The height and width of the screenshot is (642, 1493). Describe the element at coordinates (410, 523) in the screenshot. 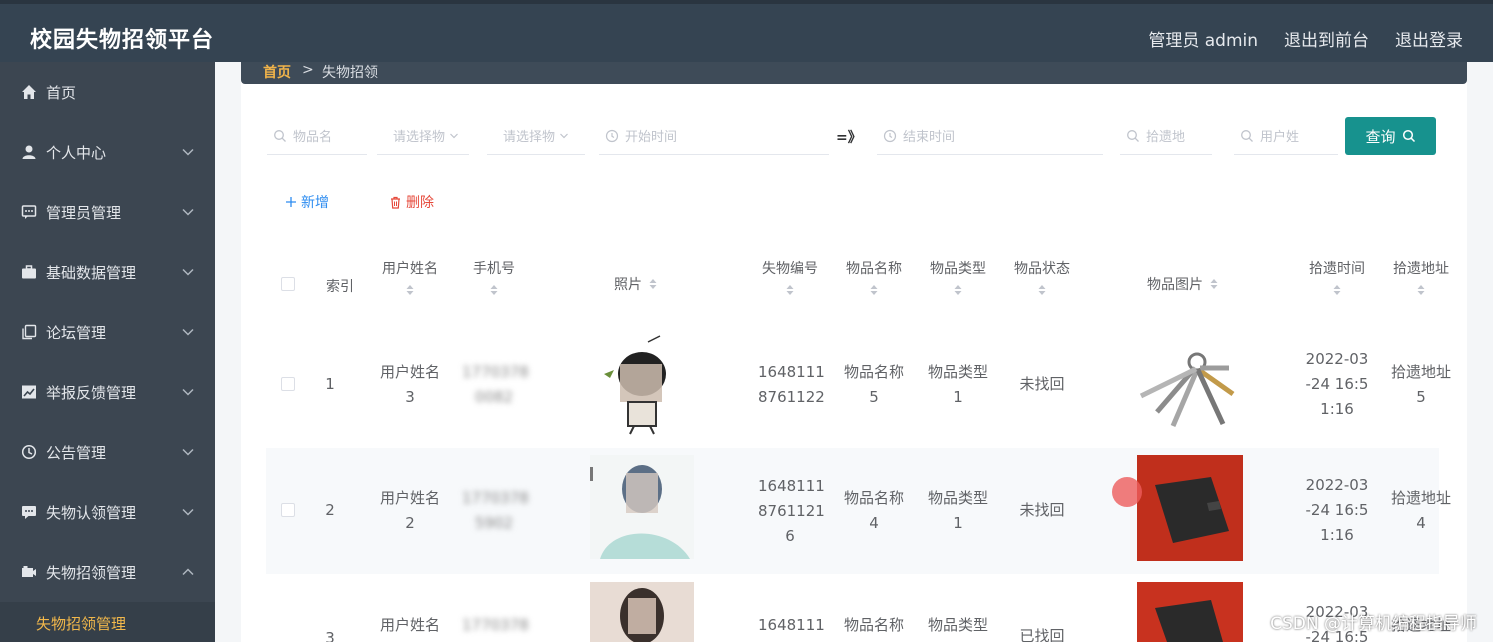

I see `cell-line: 2` at that location.